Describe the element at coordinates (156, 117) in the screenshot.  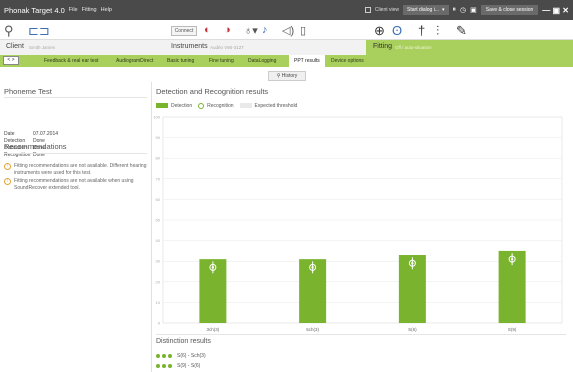
I see `y-tick-label: 100` at that location.